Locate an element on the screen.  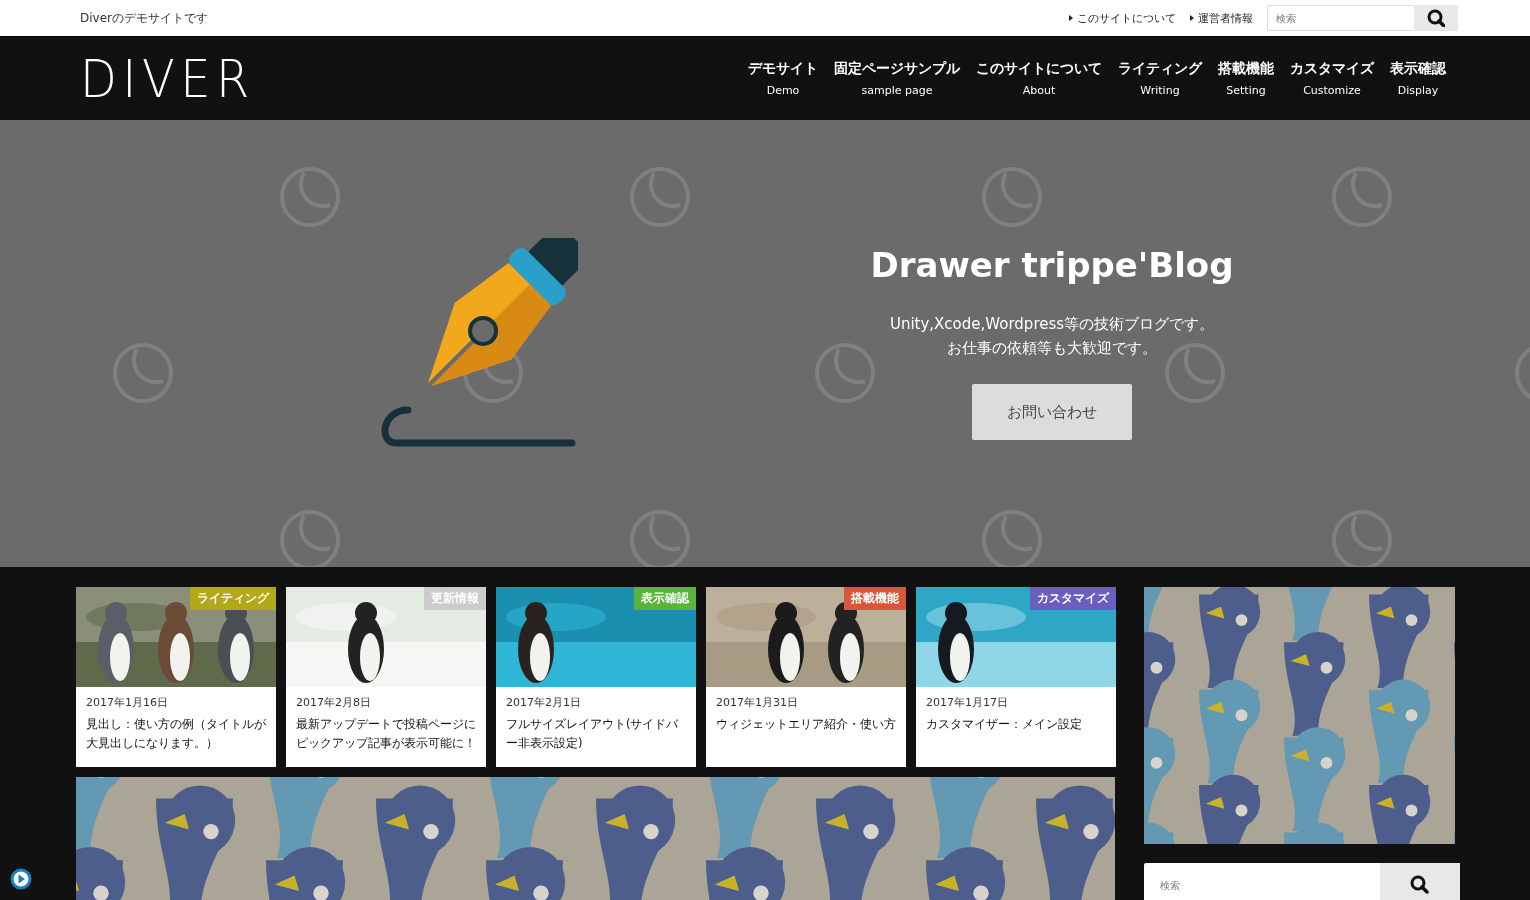
post-title: 見出し：使い方の例（タイトルが大見出しになります。） is located at coordinates (176, 734).